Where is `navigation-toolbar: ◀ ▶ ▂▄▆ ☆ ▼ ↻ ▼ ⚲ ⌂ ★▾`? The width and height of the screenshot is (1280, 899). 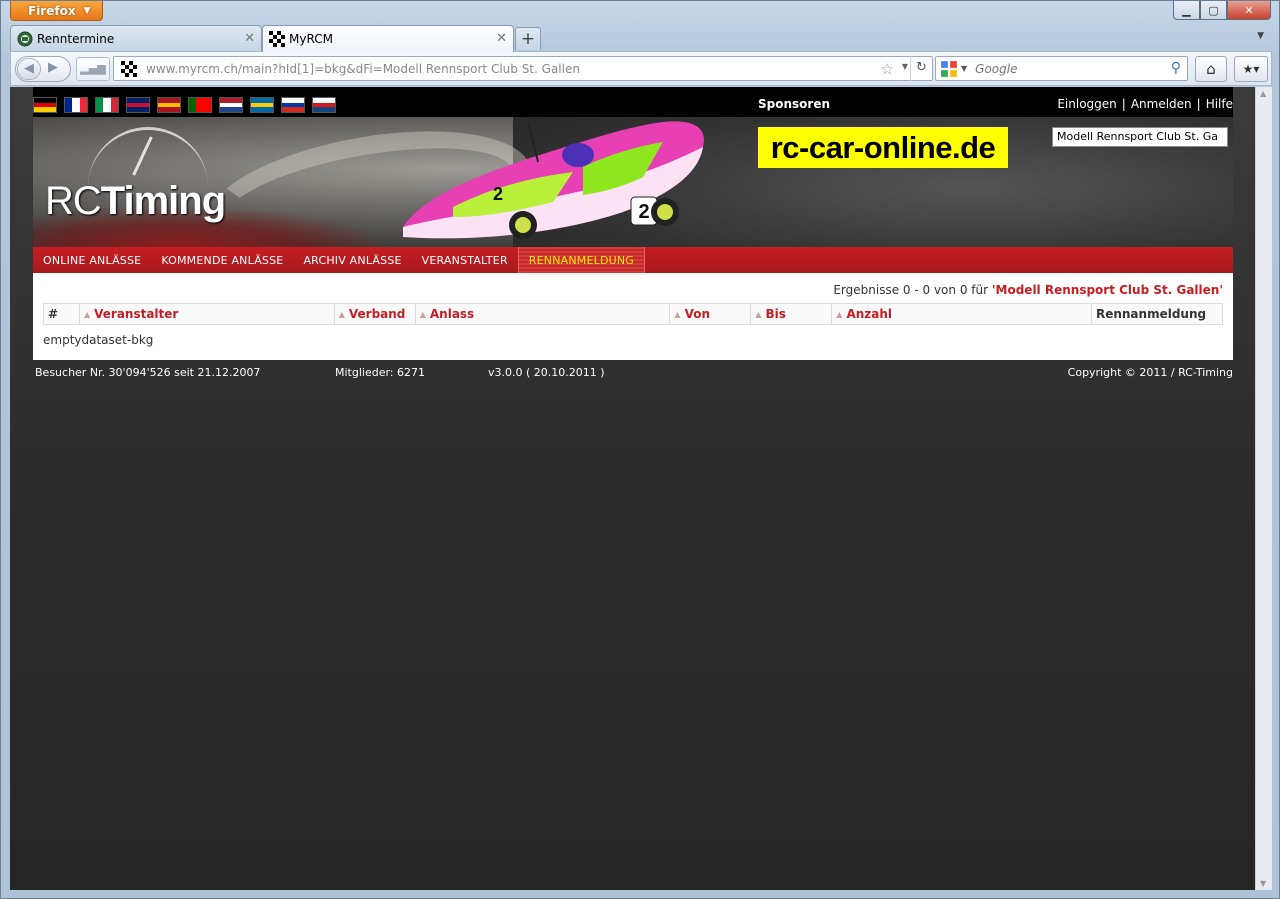
navigation-toolbar: ◀ ▶ ▂▄▆ ☆ ▼ ↻ ▼ ⚲ ⌂ ★▾ is located at coordinates (641, 68).